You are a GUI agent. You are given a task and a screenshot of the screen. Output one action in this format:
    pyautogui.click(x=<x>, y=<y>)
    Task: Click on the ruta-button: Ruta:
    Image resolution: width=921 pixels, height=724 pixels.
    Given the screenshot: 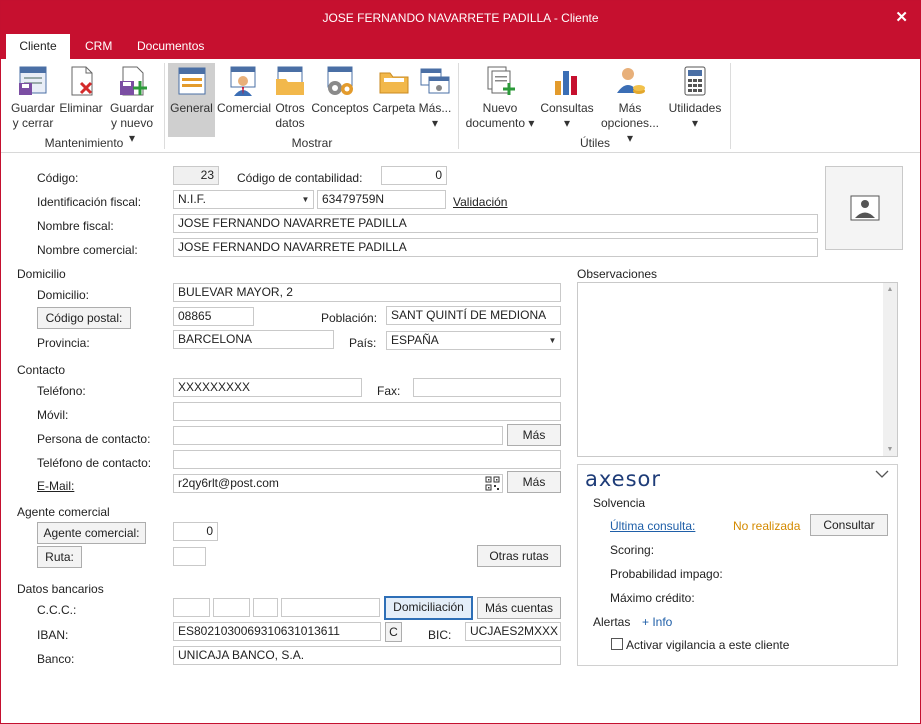 What is the action you would take?
    pyautogui.click(x=59, y=557)
    